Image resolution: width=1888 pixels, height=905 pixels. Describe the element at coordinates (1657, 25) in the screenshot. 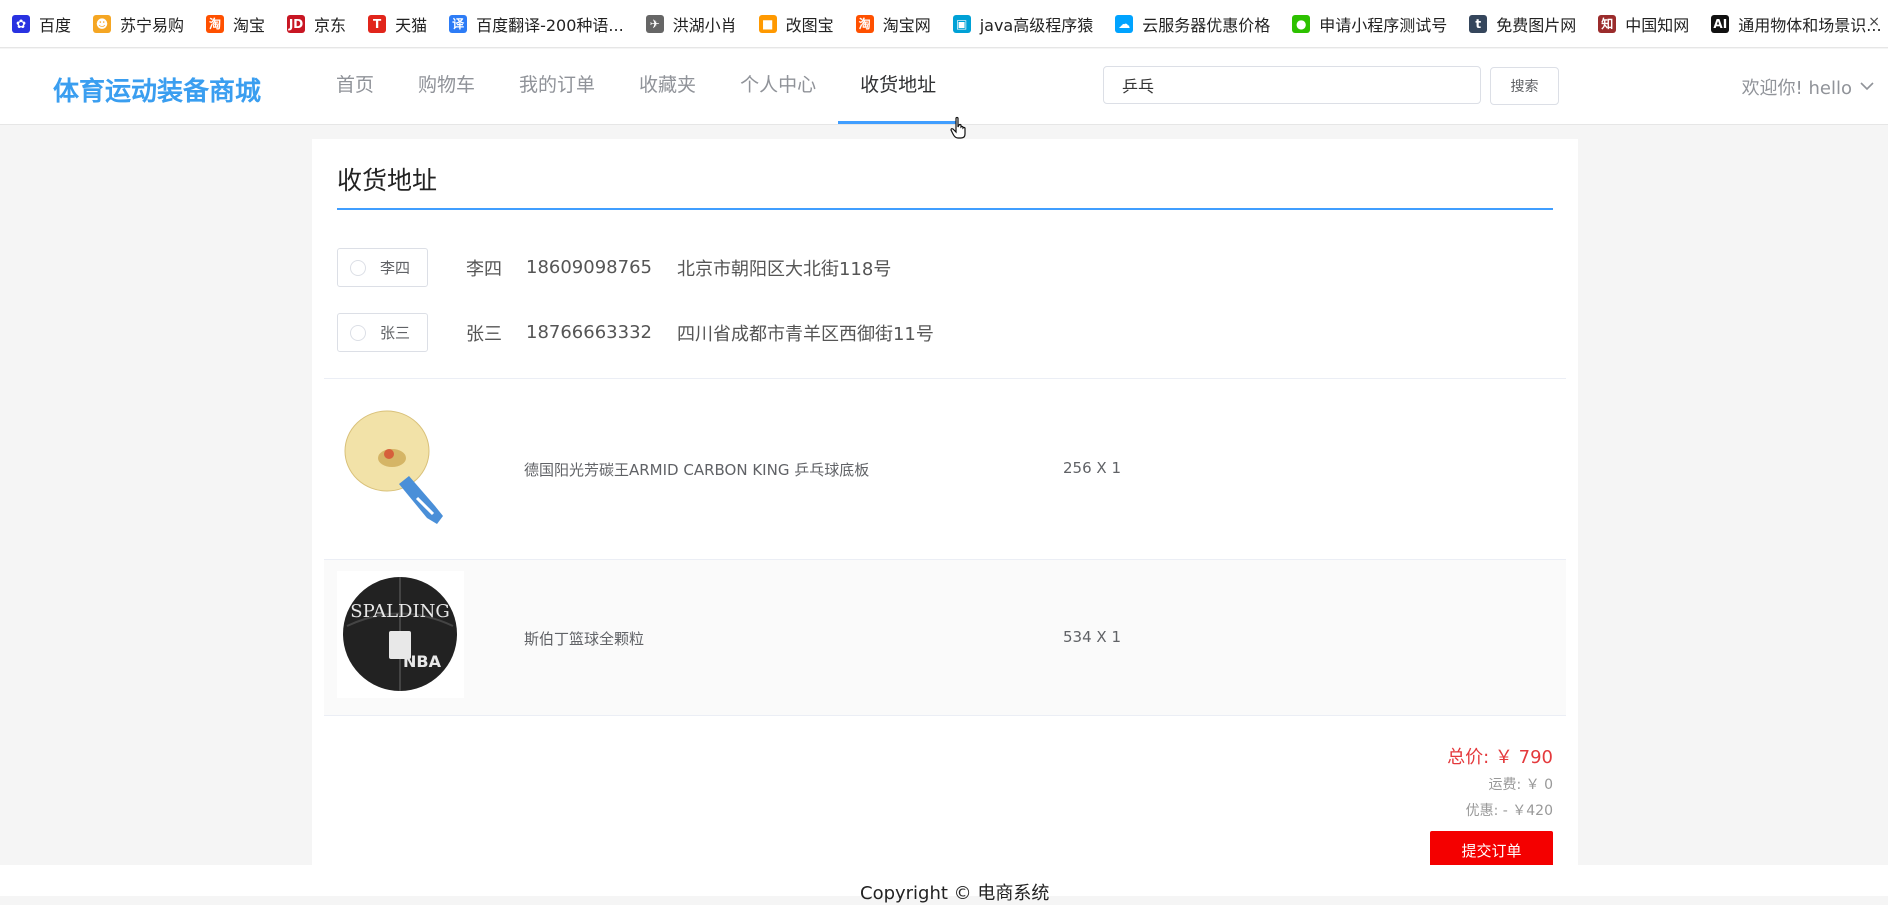

I see `bookmark-label: 中国知网` at that location.